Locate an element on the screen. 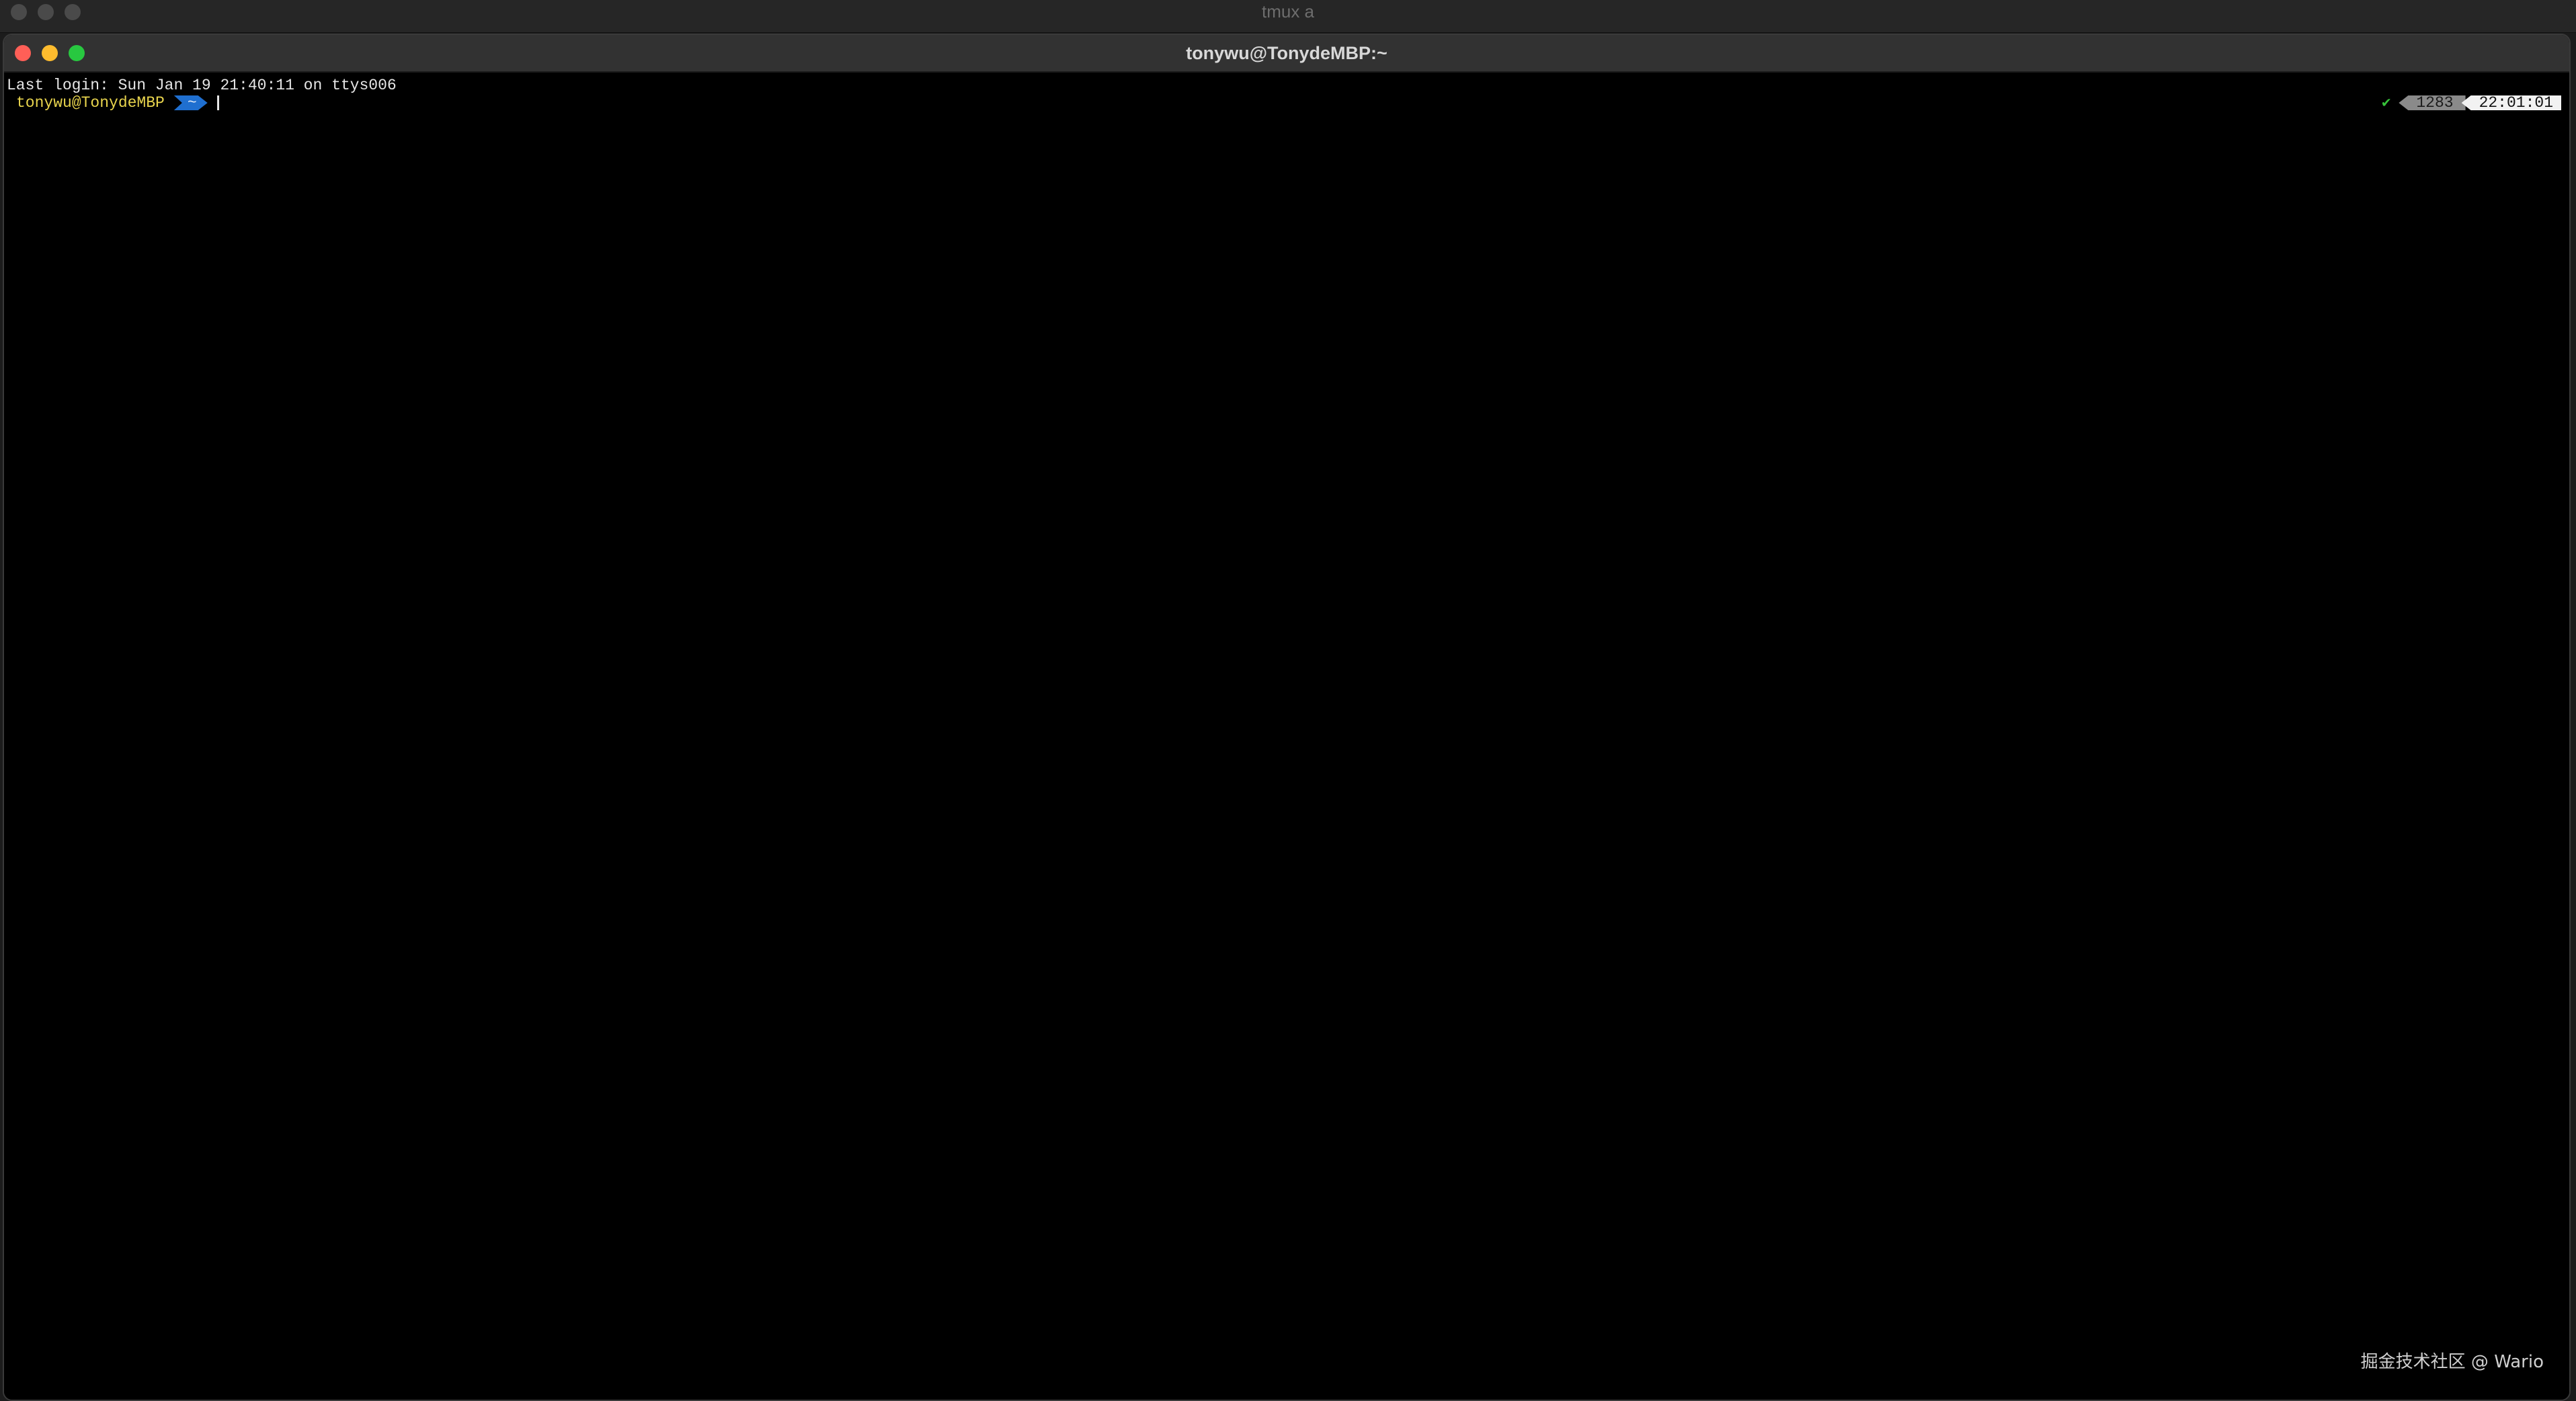  prompt-directory: ~ is located at coordinates (192, 103).